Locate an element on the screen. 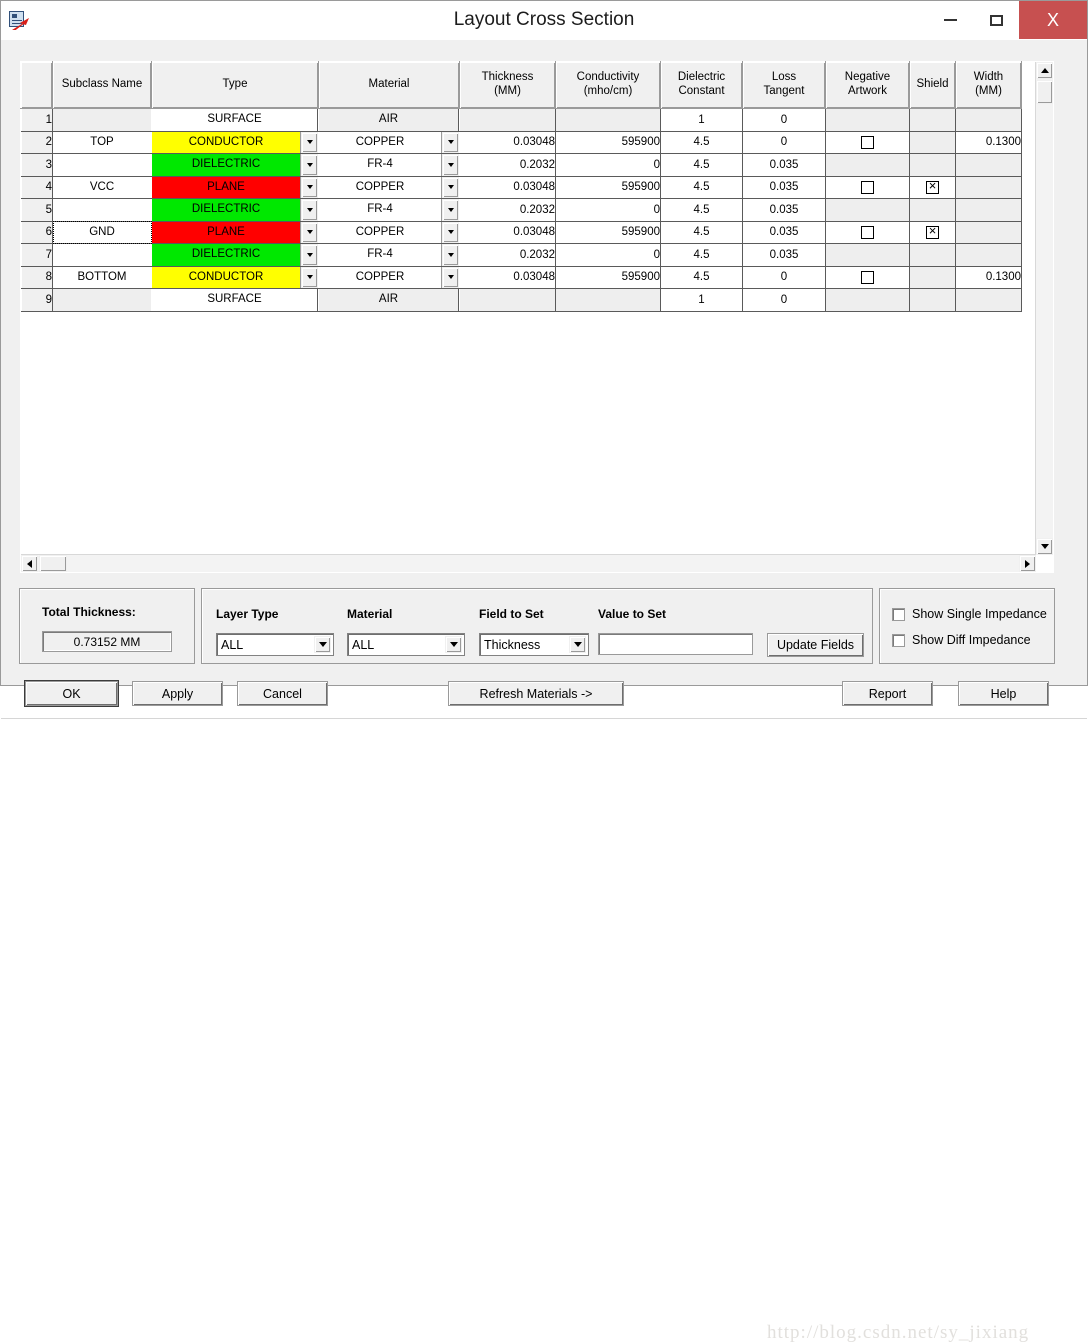 The image size is (1088, 1344). cell-shield is located at coordinates (932, 187).